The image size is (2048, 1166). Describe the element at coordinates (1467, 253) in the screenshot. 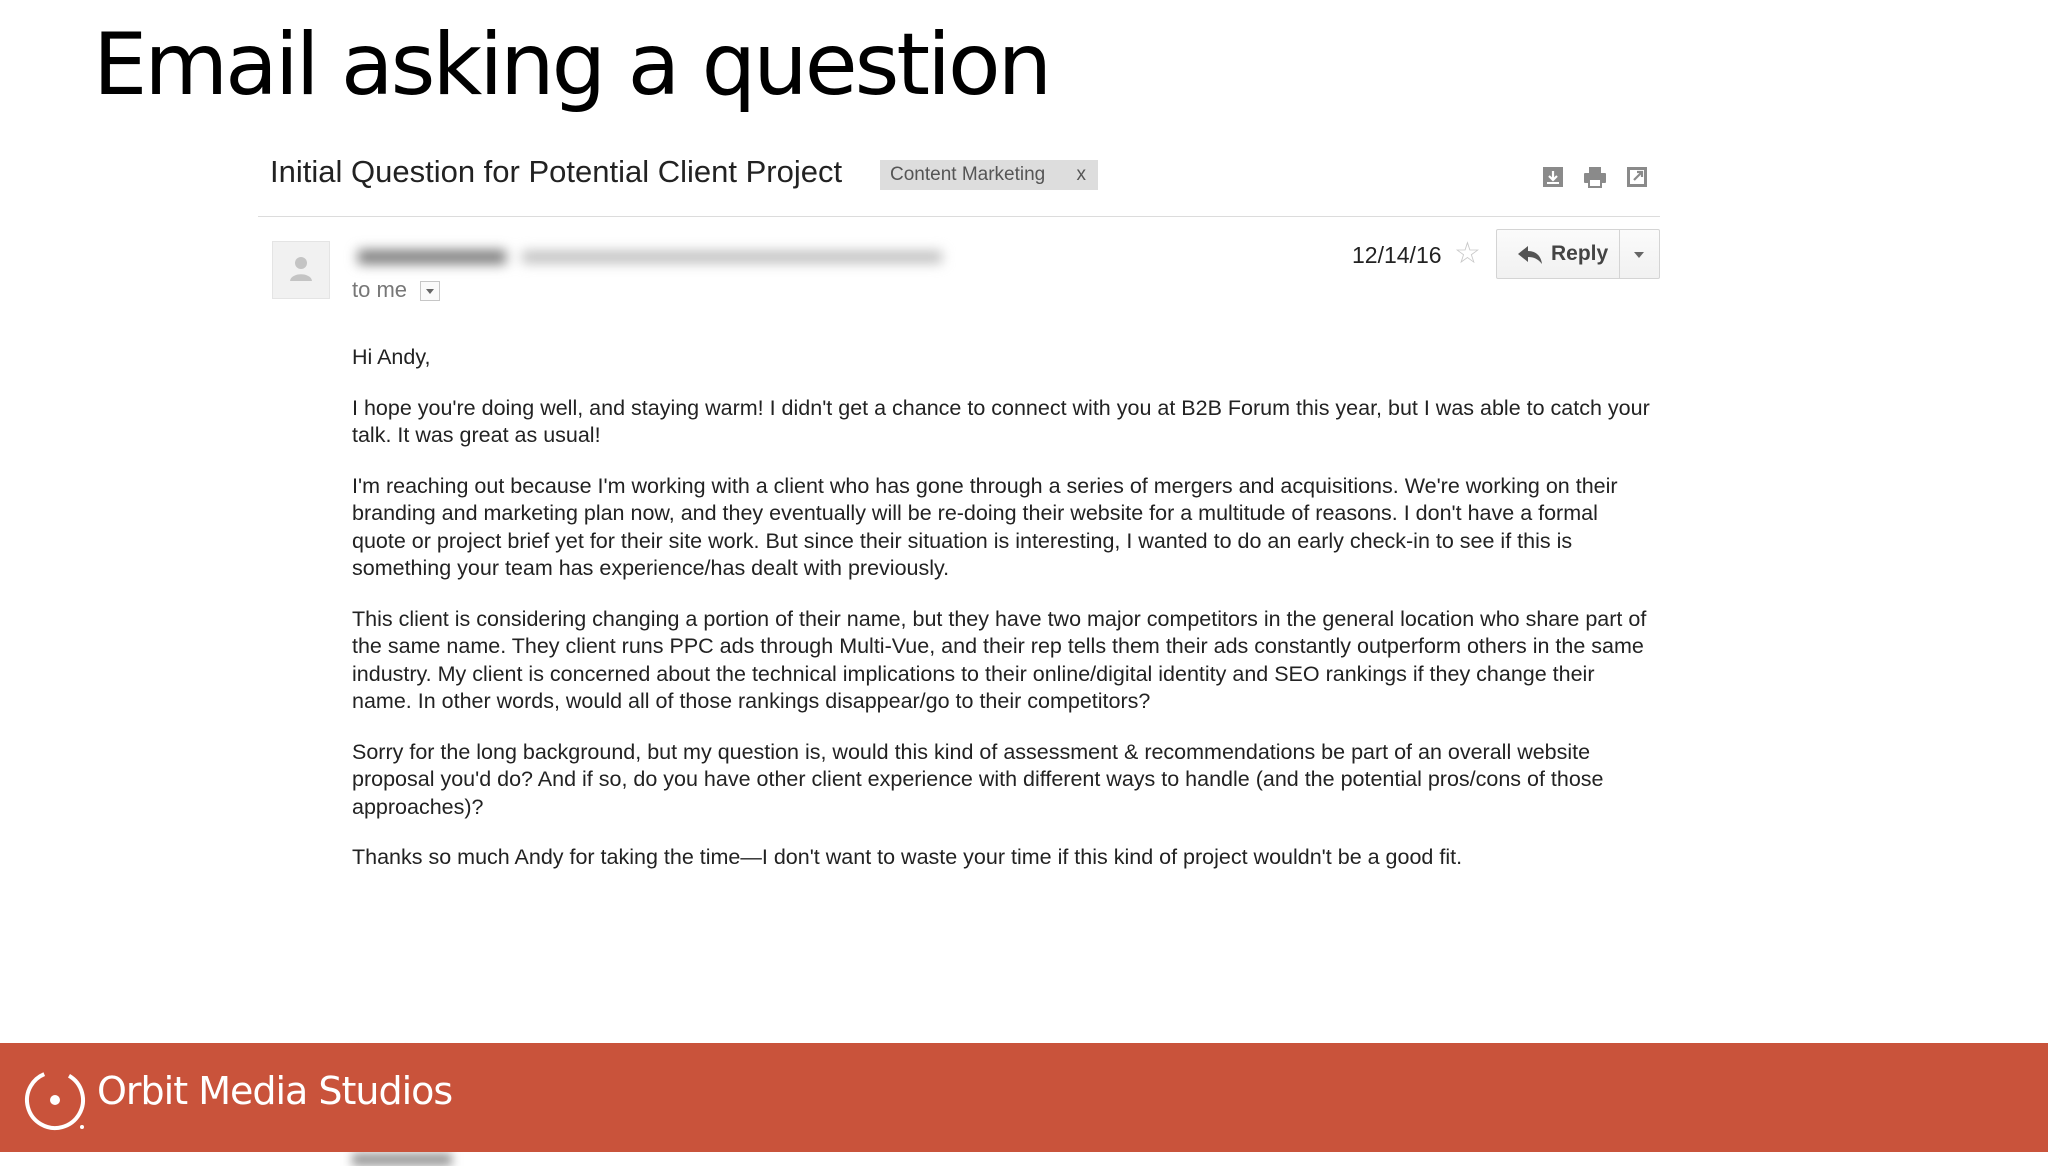

I see `star-icon: ☆` at that location.